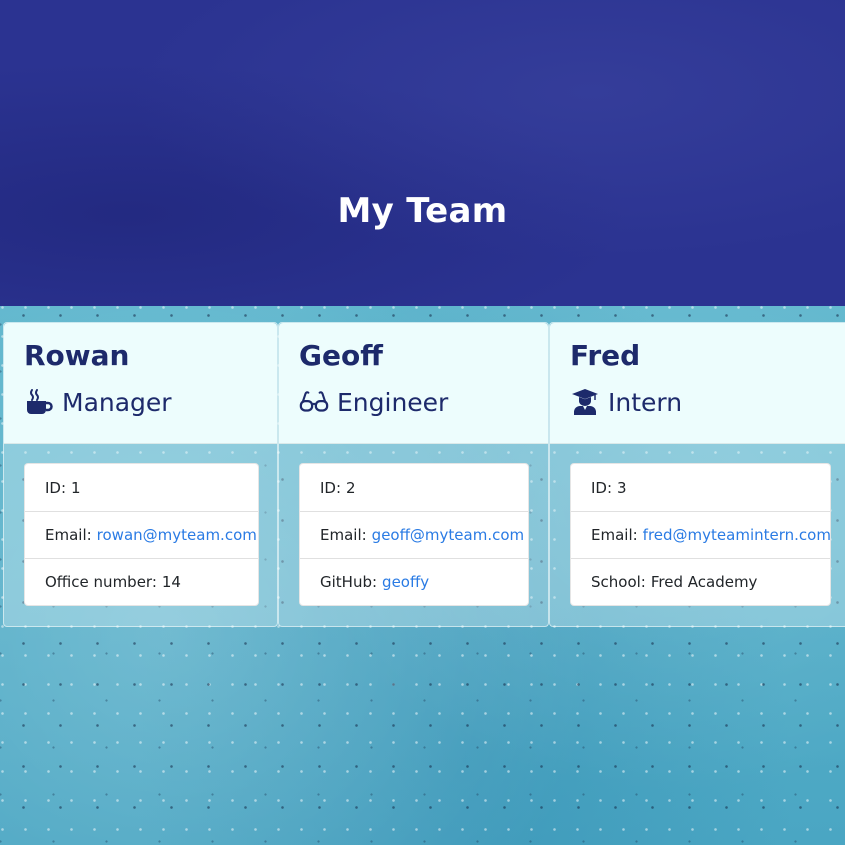 The image size is (845, 845). I want to click on role-label: Engineer, so click(393, 402).